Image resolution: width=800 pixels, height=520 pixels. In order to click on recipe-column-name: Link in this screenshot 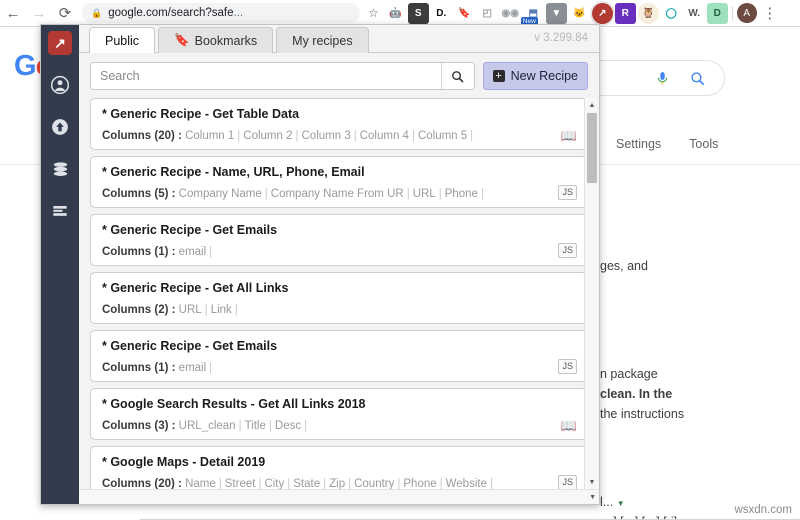, I will do `click(221, 310)`.